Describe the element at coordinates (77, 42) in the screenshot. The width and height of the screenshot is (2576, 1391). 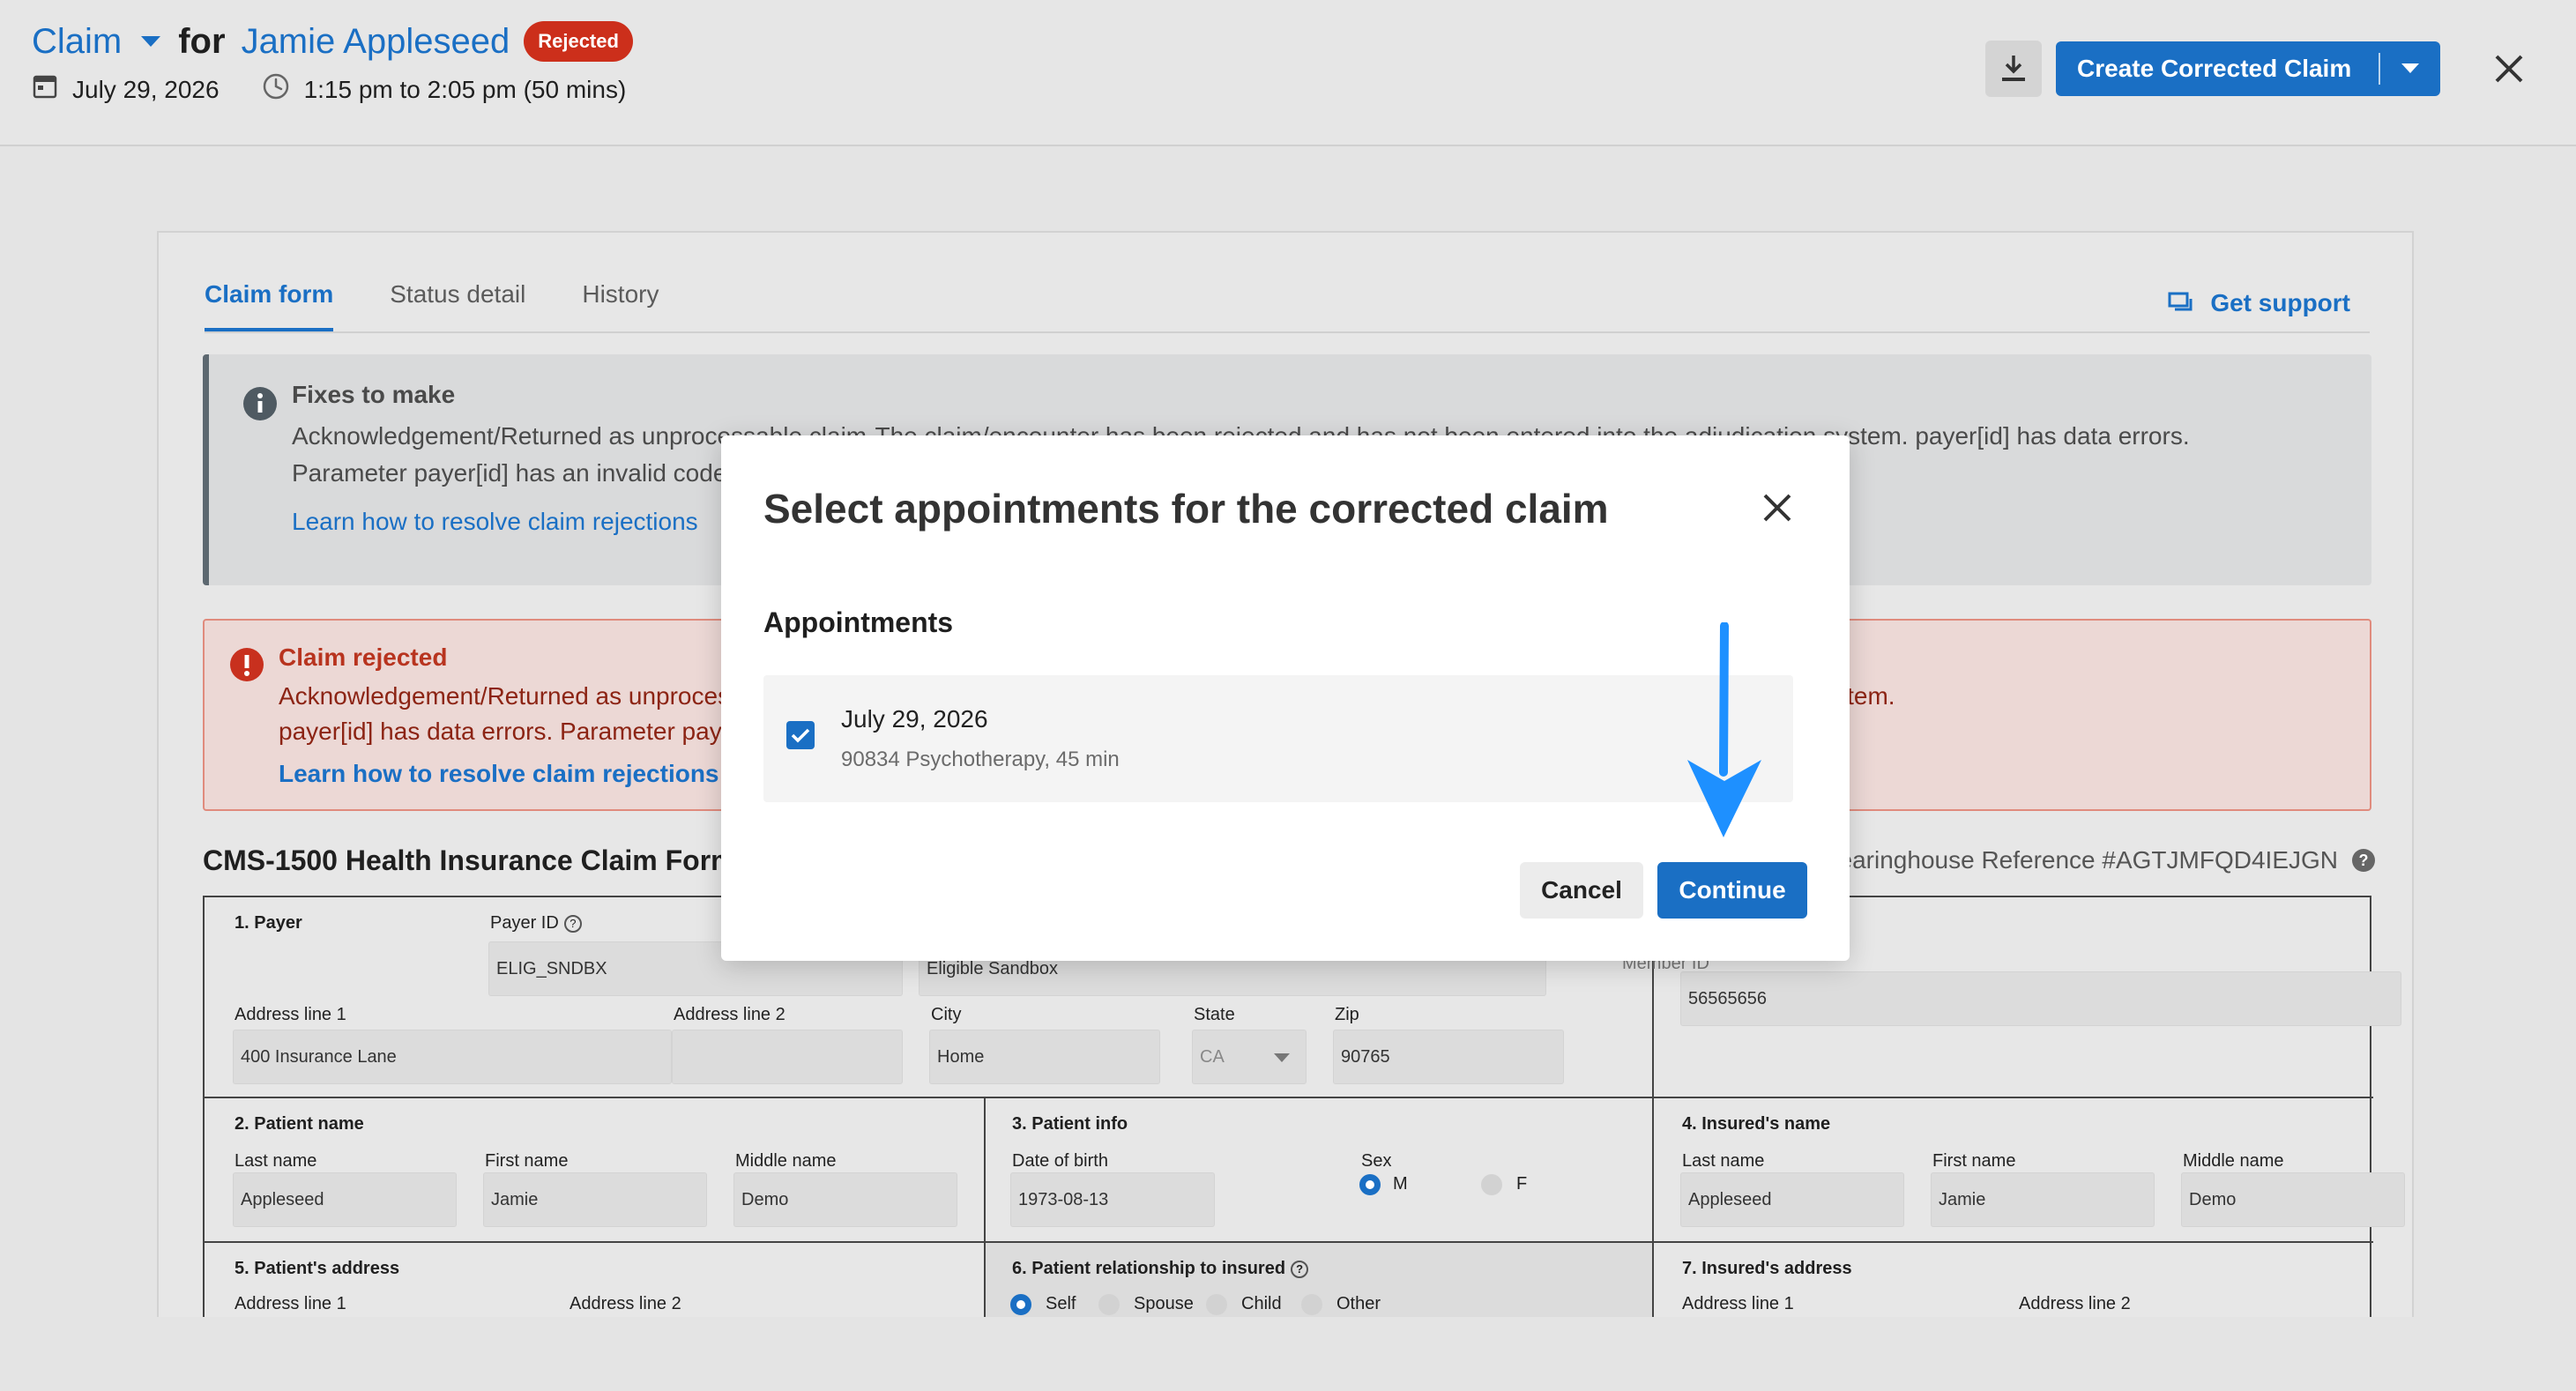
I see `claim-dropdown: Claim` at that location.